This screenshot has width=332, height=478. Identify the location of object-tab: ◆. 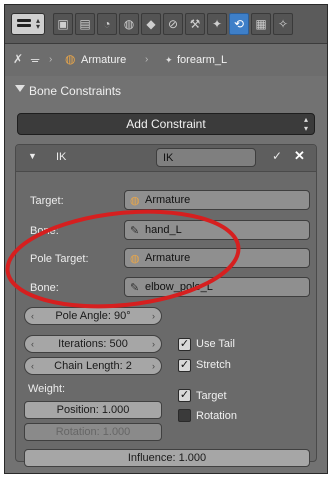
(151, 24).